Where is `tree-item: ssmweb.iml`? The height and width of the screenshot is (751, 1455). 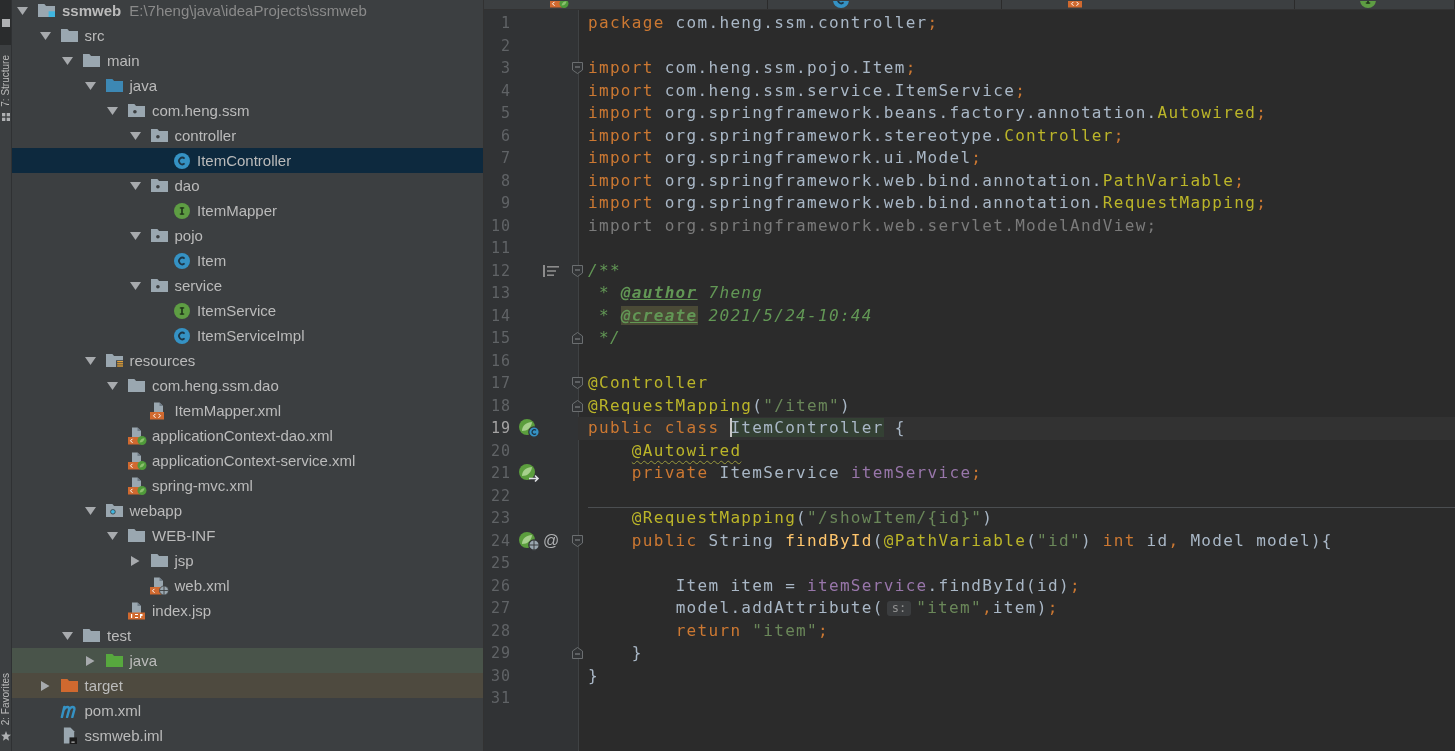
tree-item: ssmweb.iml is located at coordinates (111, 735).